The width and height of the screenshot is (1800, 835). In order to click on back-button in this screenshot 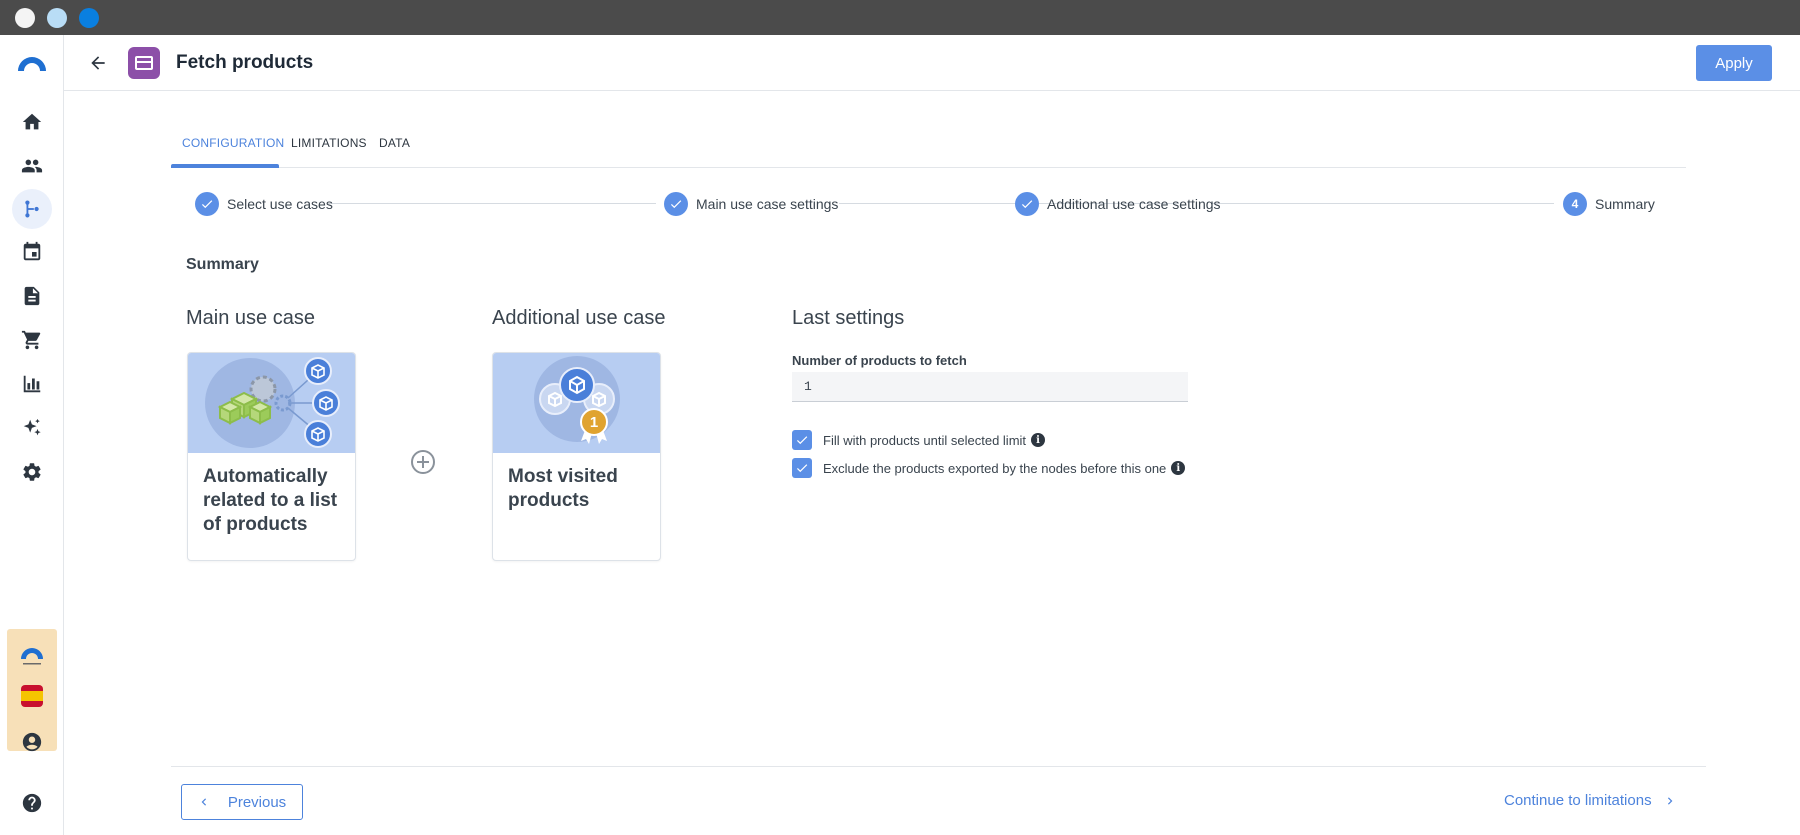, I will do `click(98, 63)`.